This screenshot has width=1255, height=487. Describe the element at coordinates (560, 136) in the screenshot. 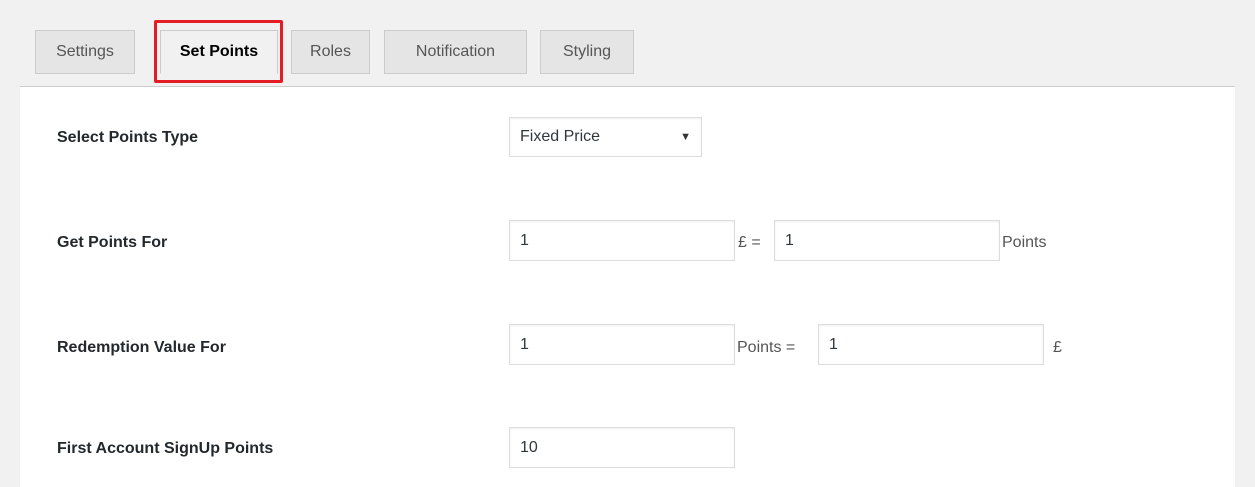

I see `points-type-selected-value: Fixed Price` at that location.